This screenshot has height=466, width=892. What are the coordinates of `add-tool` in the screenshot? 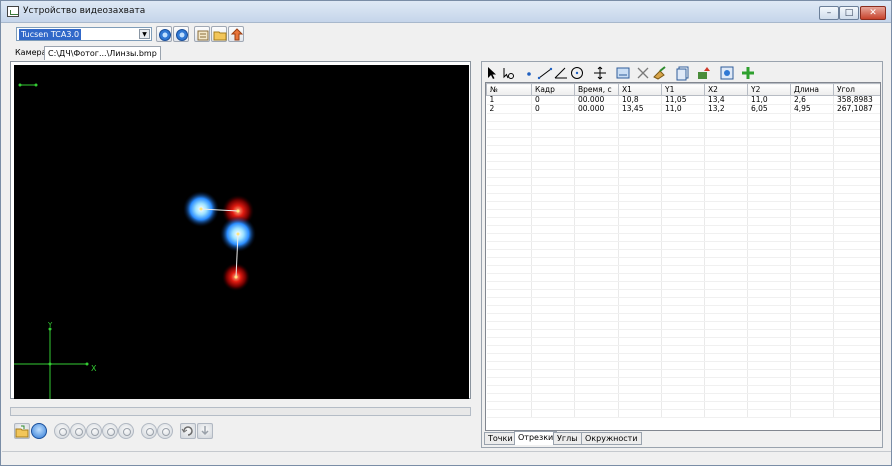 It's located at (748, 73).